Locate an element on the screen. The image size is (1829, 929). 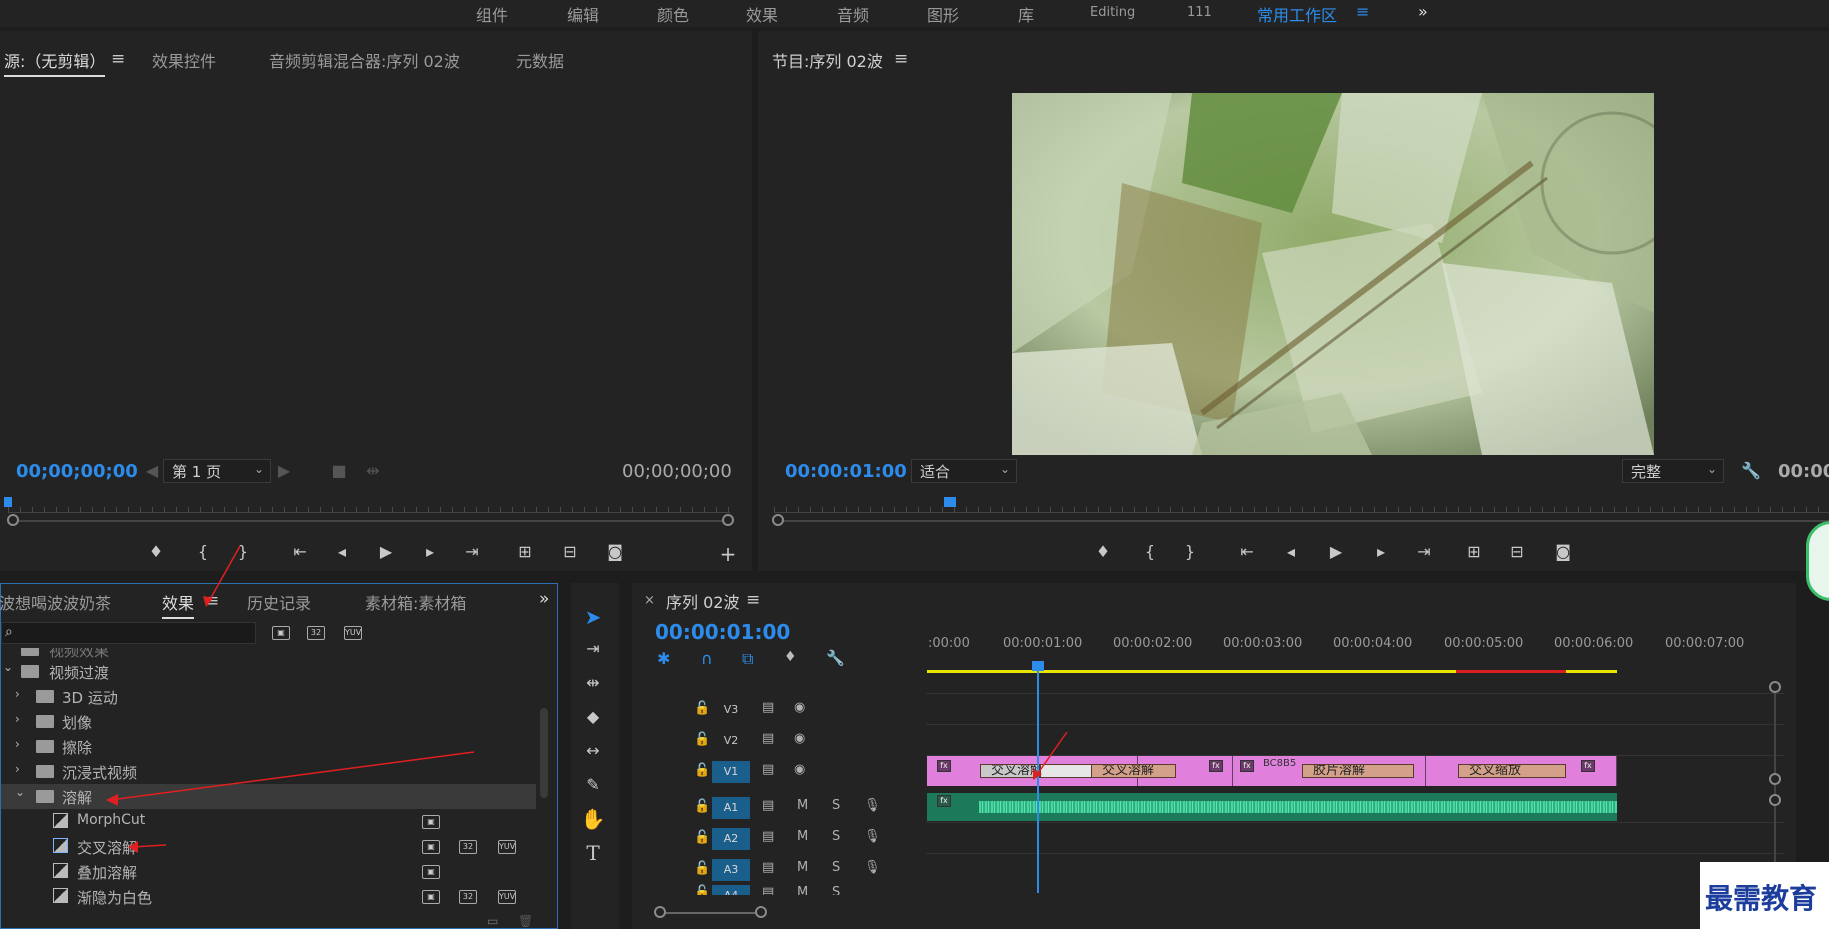
watermark-text: 最需教育 is located at coordinates (1761, 898).